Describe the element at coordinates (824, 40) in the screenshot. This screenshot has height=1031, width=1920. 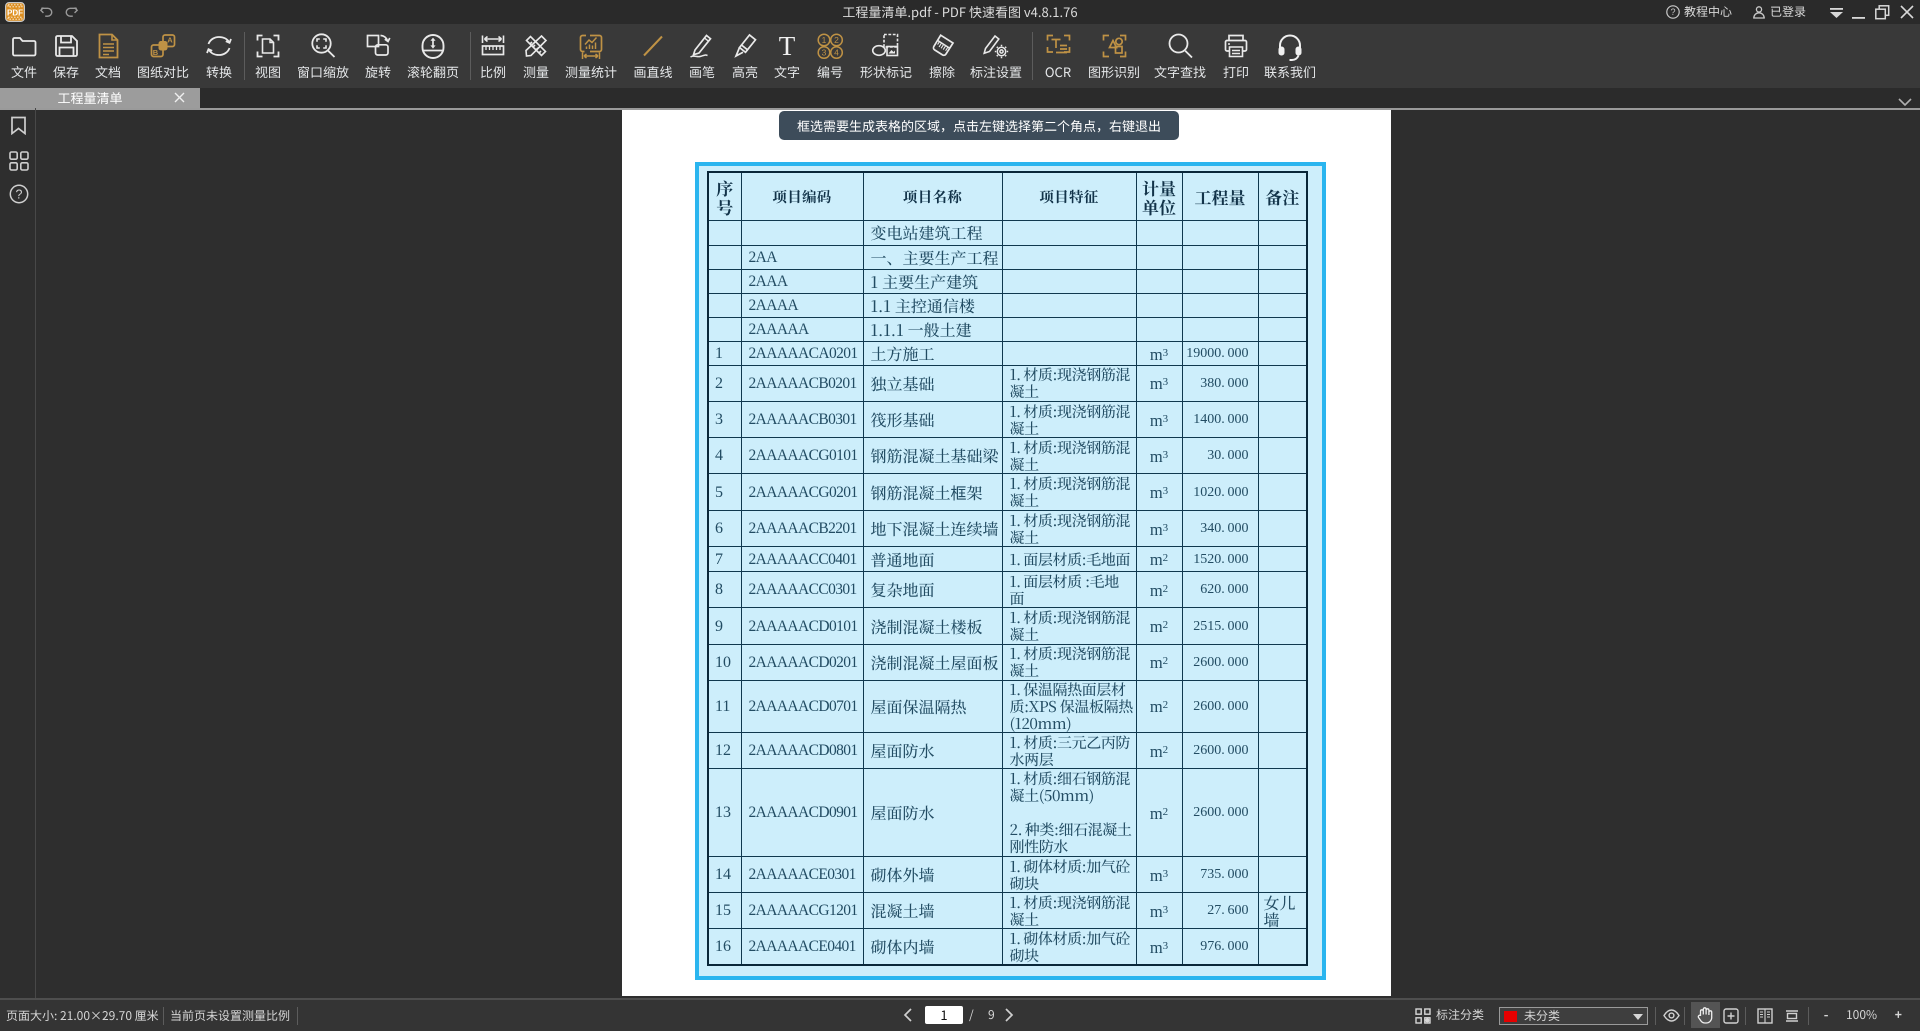
I see `svg-text: 1` at that location.